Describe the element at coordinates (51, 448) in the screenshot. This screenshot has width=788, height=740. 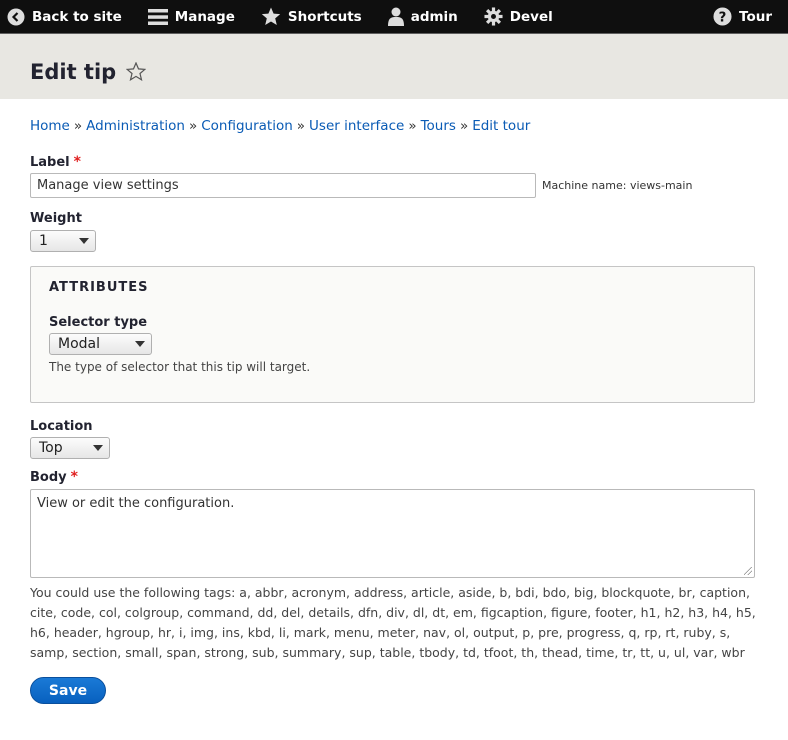
I see `location-select-value: Top` at that location.